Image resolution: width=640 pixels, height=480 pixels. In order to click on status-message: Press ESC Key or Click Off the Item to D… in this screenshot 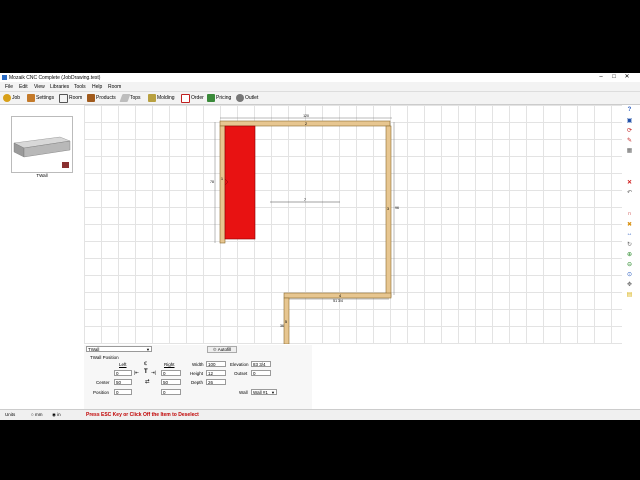, I will do `click(142, 415)`.